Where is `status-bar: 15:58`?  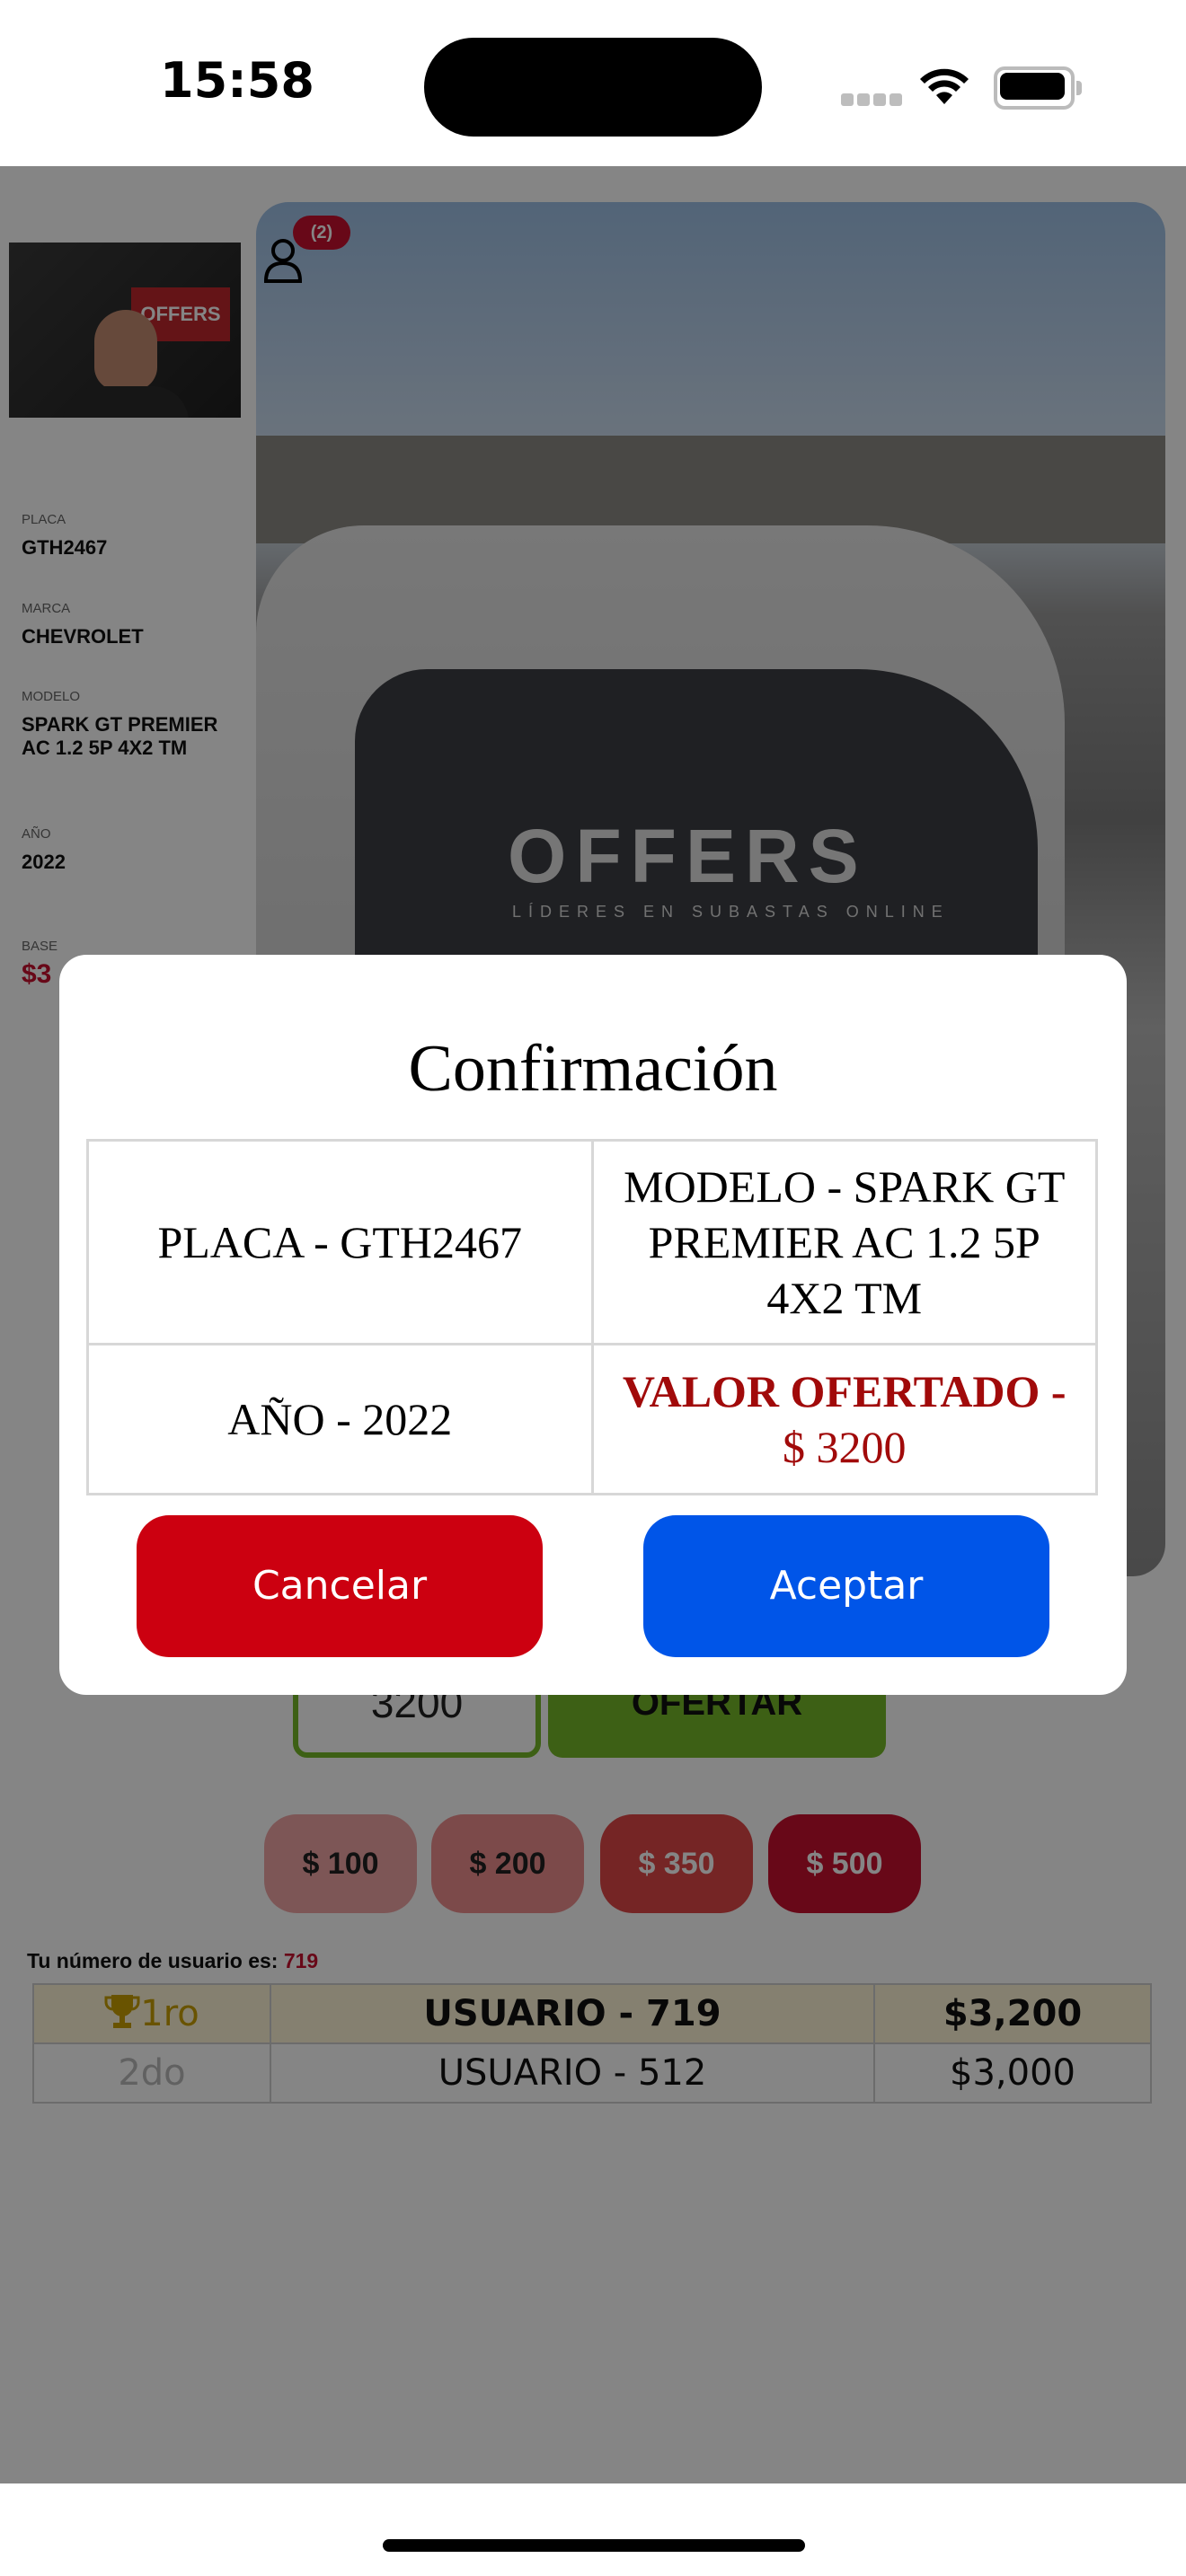 status-bar: 15:58 is located at coordinates (593, 83).